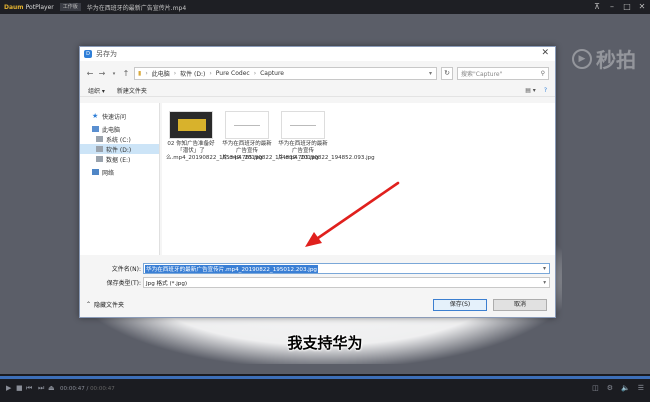  Describe the element at coordinates (41, 388) in the screenshot. I see `next-icon: ⏭` at that location.